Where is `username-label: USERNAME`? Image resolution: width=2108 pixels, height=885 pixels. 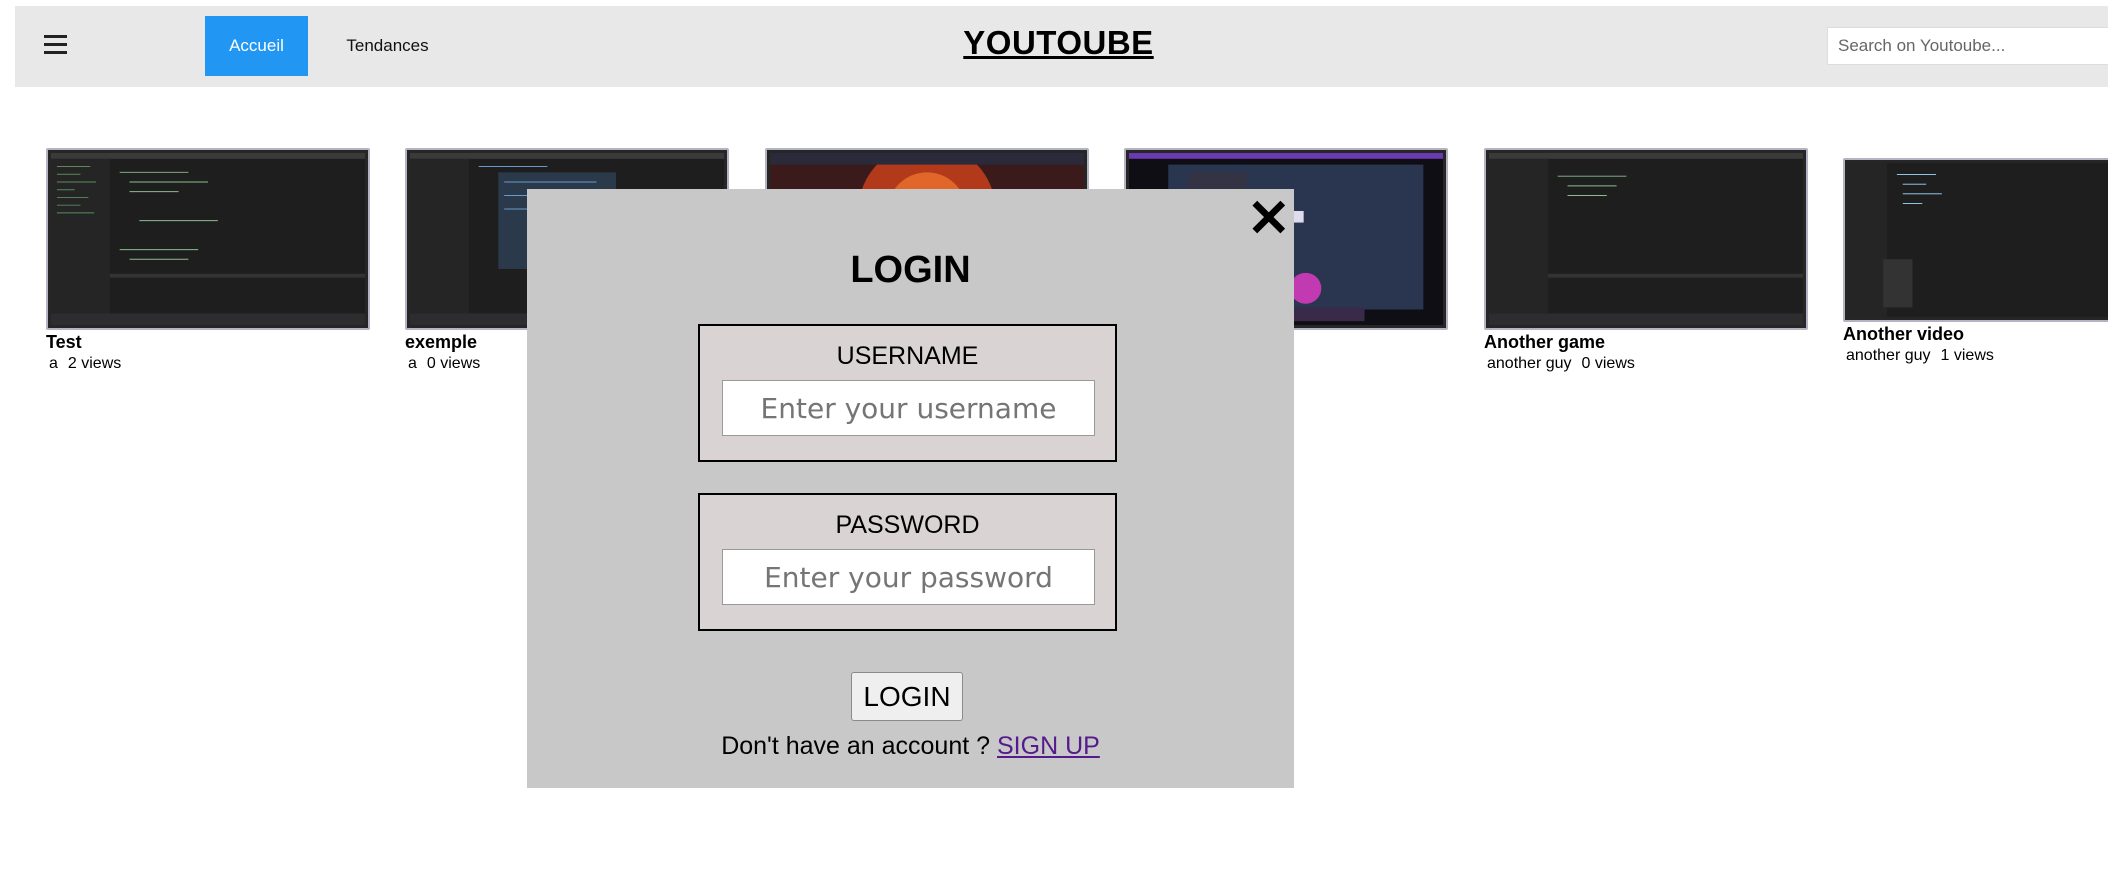 username-label: USERNAME is located at coordinates (907, 356).